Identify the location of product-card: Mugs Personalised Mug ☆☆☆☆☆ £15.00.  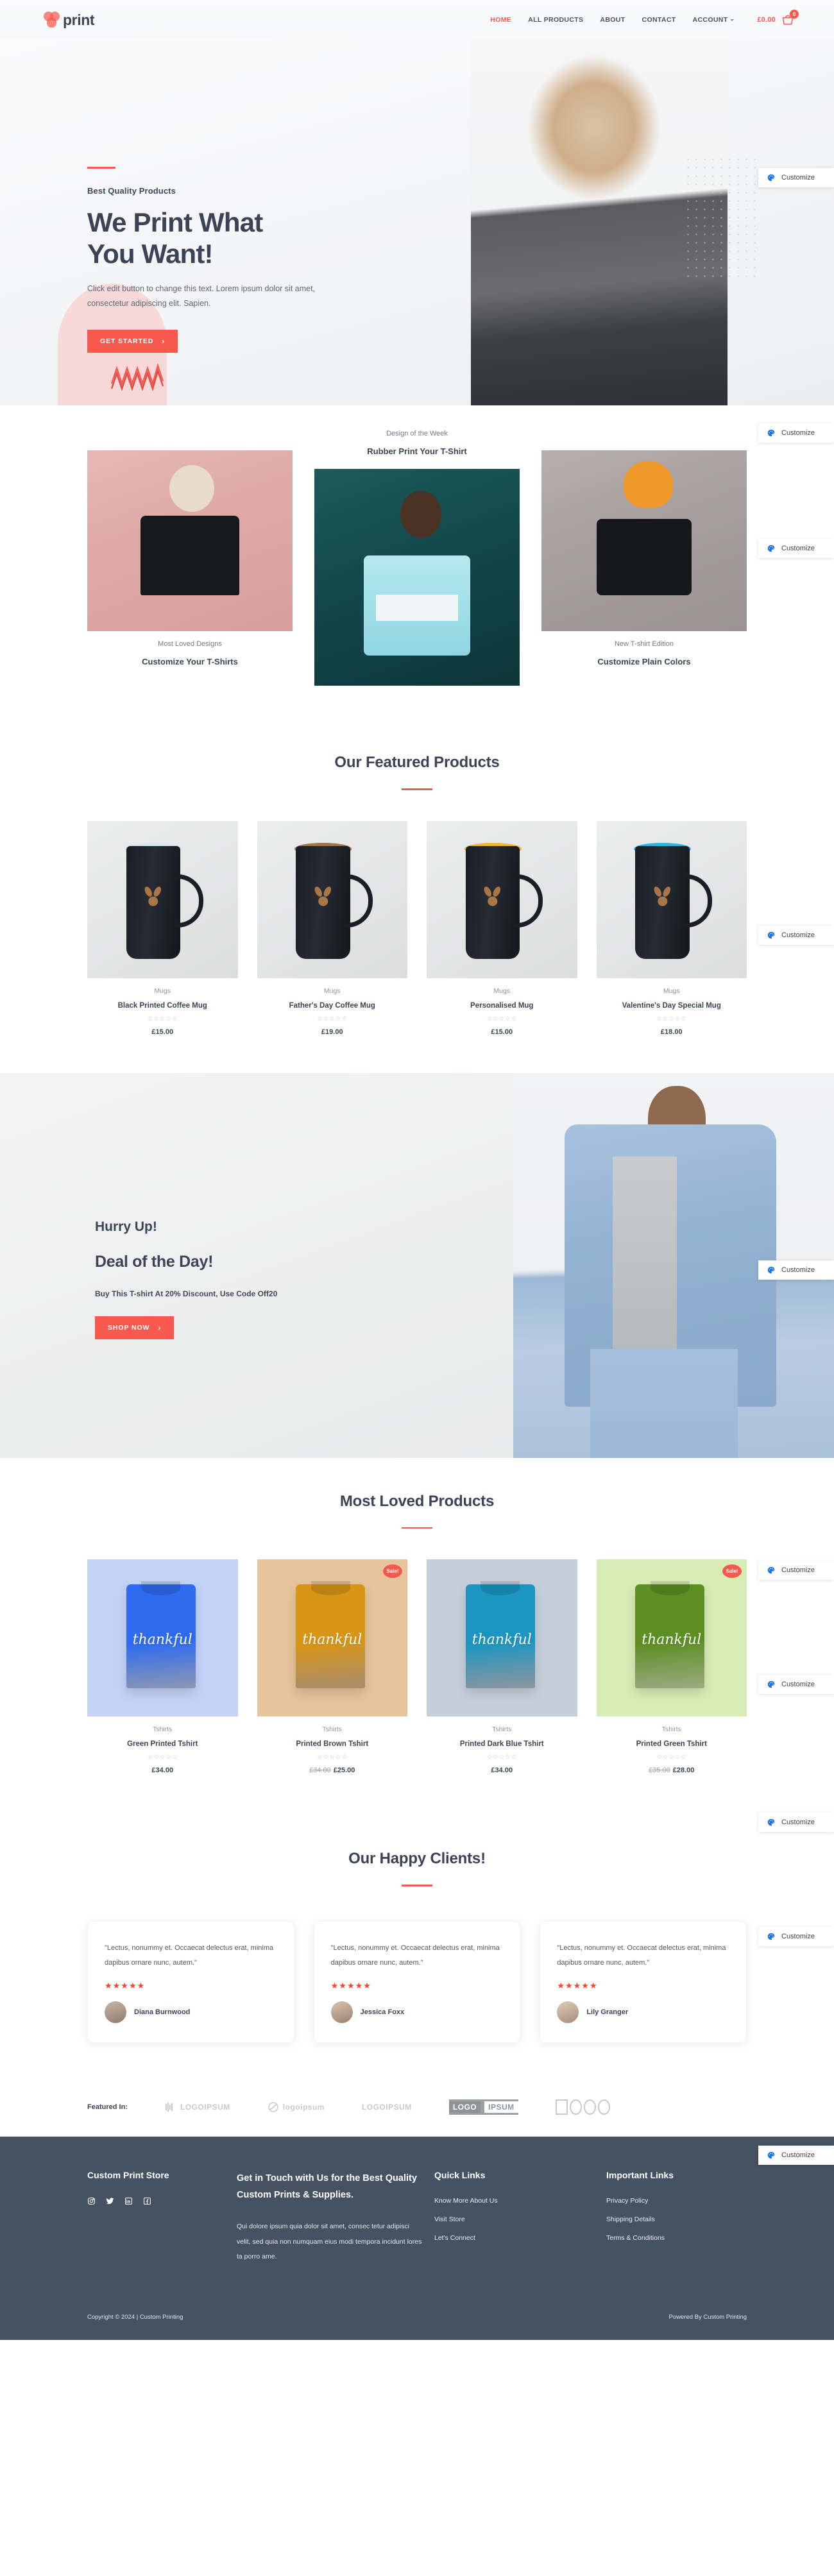
(502, 928).